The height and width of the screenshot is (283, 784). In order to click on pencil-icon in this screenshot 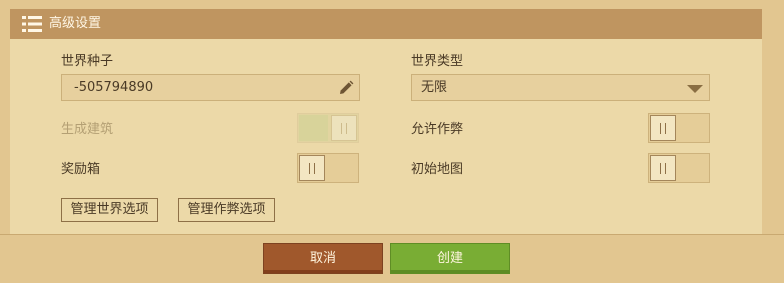, I will do `click(346, 88)`.